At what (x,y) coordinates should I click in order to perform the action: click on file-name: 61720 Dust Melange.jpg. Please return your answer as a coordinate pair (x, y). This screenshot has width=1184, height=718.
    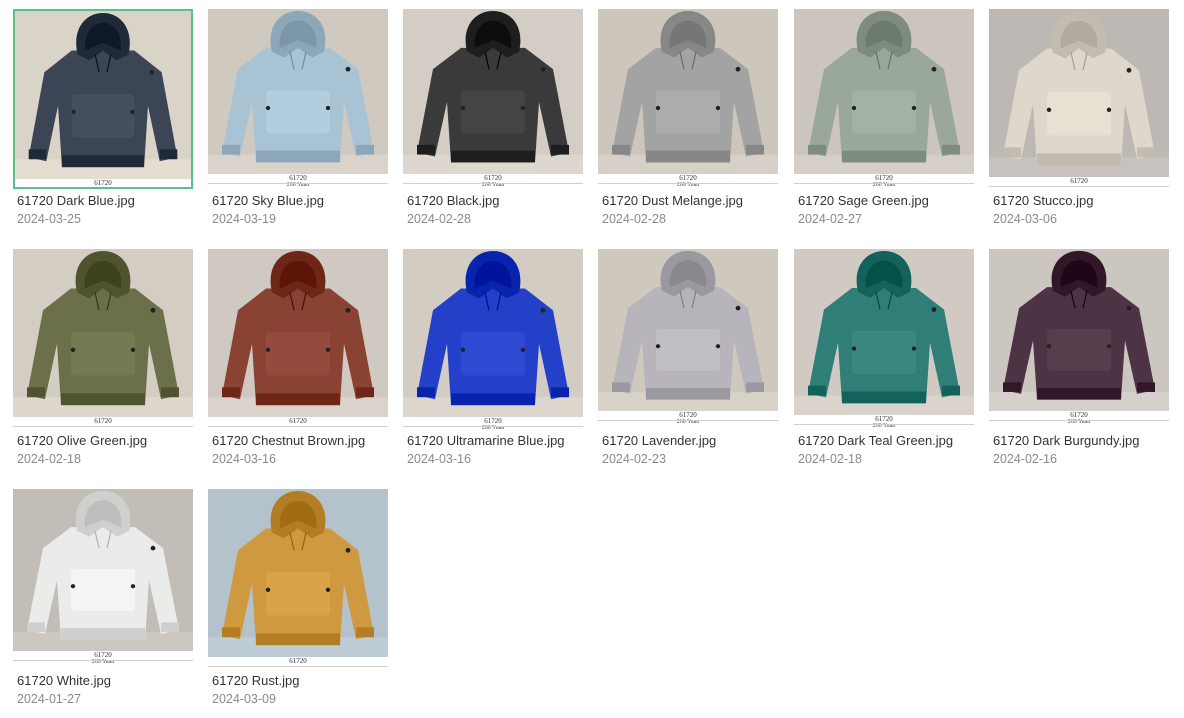
    Looking at the image, I should click on (672, 200).